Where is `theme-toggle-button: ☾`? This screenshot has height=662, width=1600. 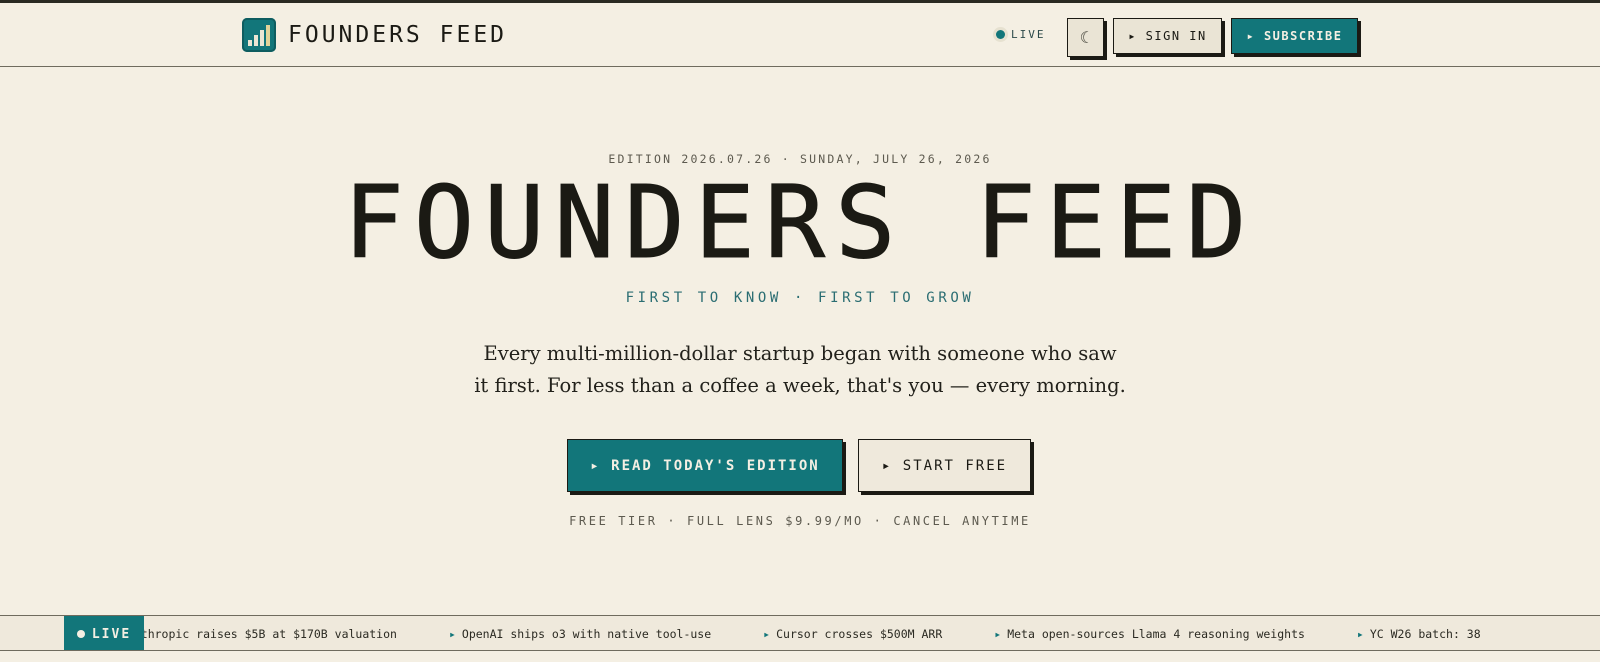 theme-toggle-button: ☾ is located at coordinates (1085, 37).